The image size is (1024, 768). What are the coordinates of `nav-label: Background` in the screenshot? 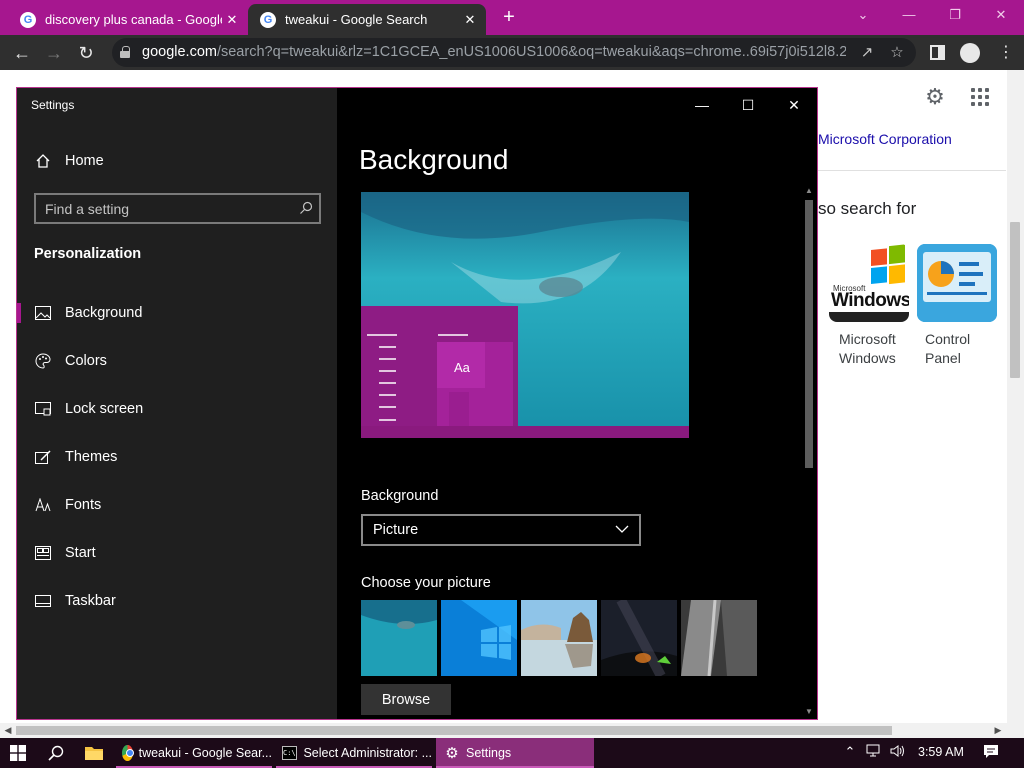 It's located at (104, 313).